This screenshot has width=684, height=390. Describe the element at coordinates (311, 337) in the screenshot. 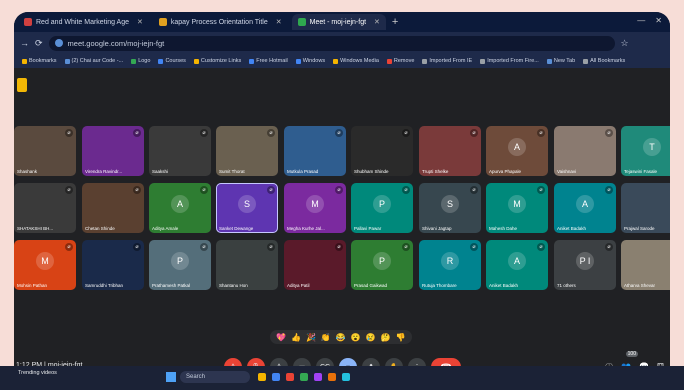

I see `reaction-emoji: 🎉` at that location.